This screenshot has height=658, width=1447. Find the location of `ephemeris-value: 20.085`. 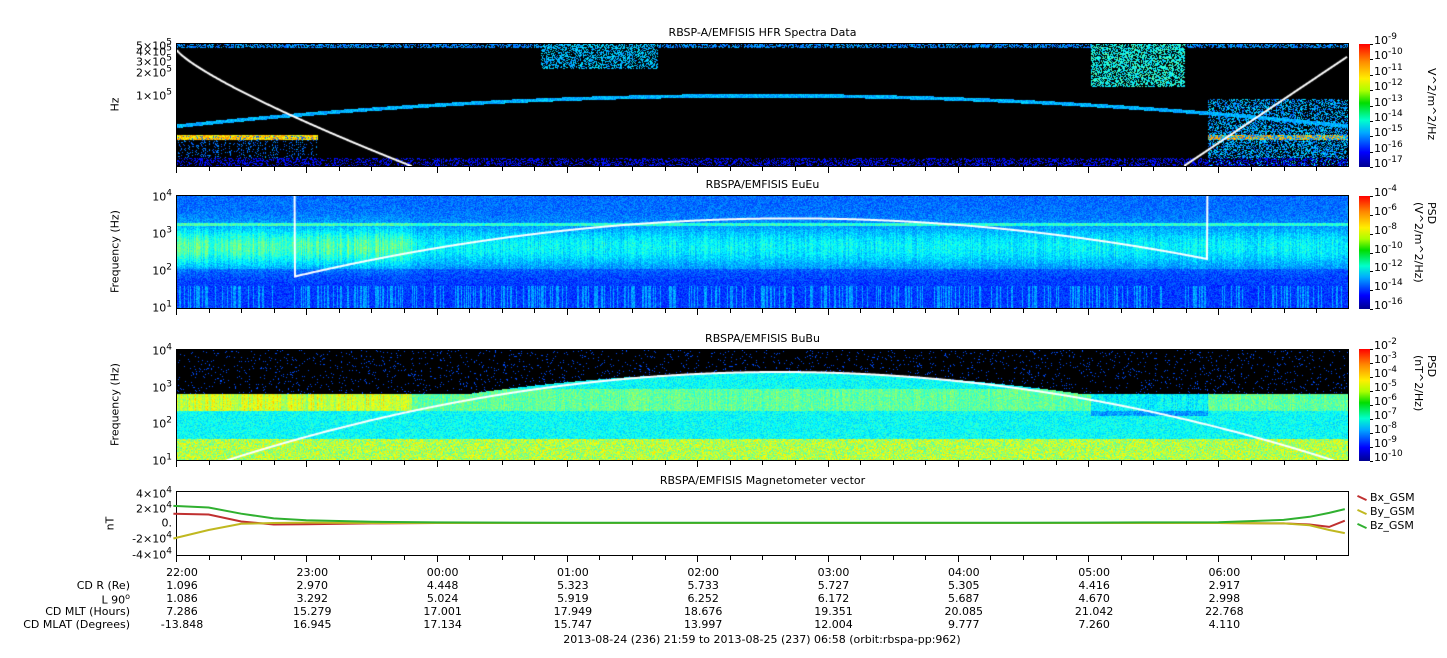

ephemeris-value: 20.085 is located at coordinates (964, 611).